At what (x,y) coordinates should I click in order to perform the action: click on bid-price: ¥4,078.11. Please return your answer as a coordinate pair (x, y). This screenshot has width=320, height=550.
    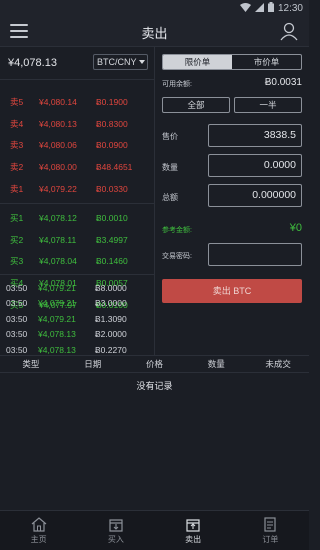
    Looking at the image, I should click on (58, 239).